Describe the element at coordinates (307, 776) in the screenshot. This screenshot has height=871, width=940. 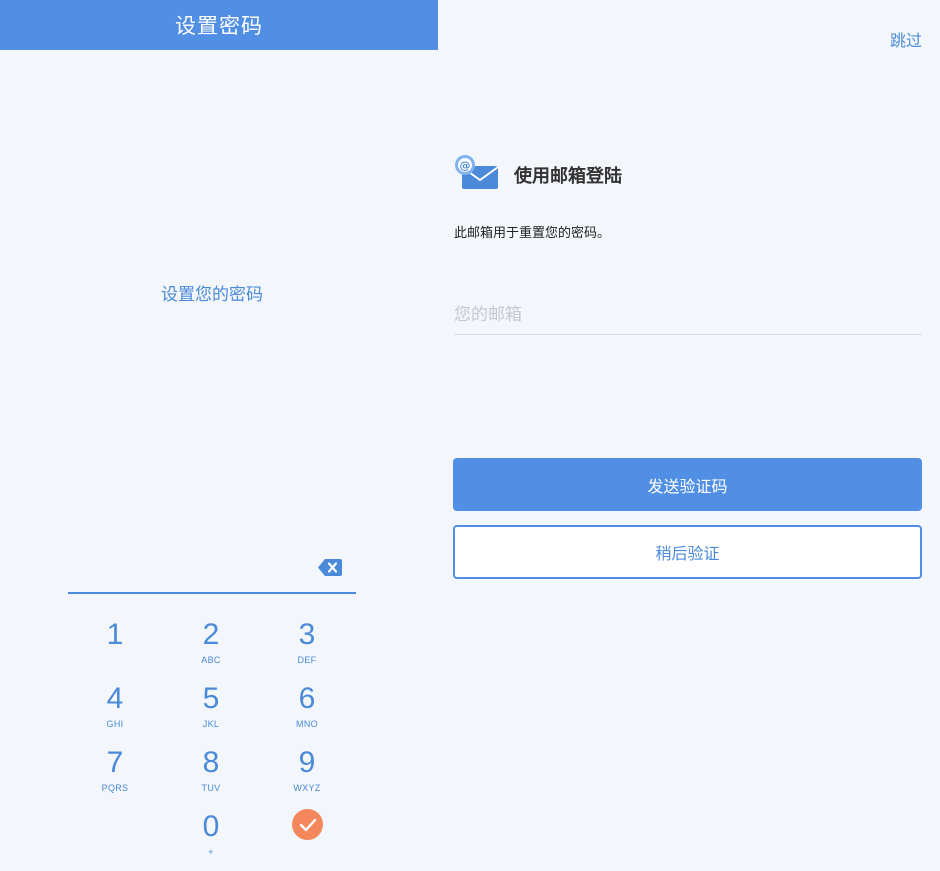
I see `key-9: 9 WXYZ` at that location.